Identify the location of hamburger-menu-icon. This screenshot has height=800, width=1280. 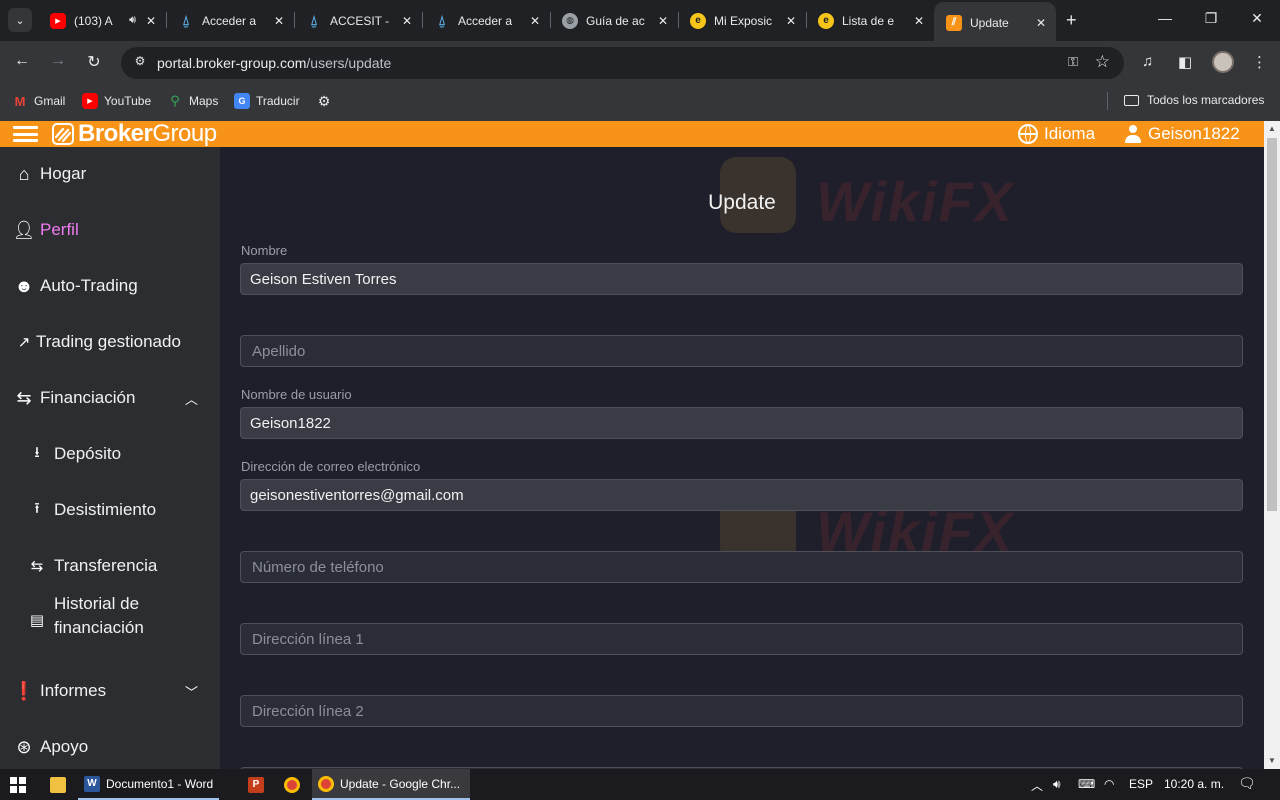
(25, 134).